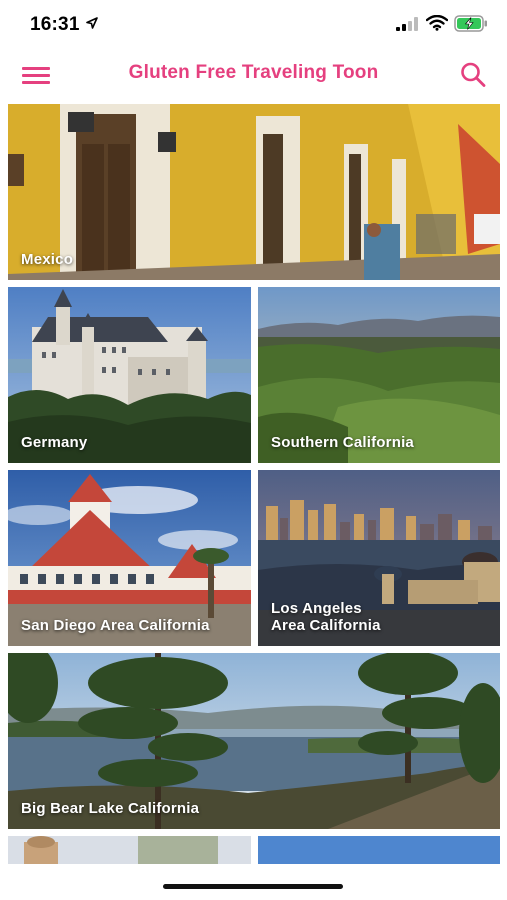 This screenshot has height=900, width=507. What do you see at coordinates (473, 75) in the screenshot?
I see `search-icon` at bounding box center [473, 75].